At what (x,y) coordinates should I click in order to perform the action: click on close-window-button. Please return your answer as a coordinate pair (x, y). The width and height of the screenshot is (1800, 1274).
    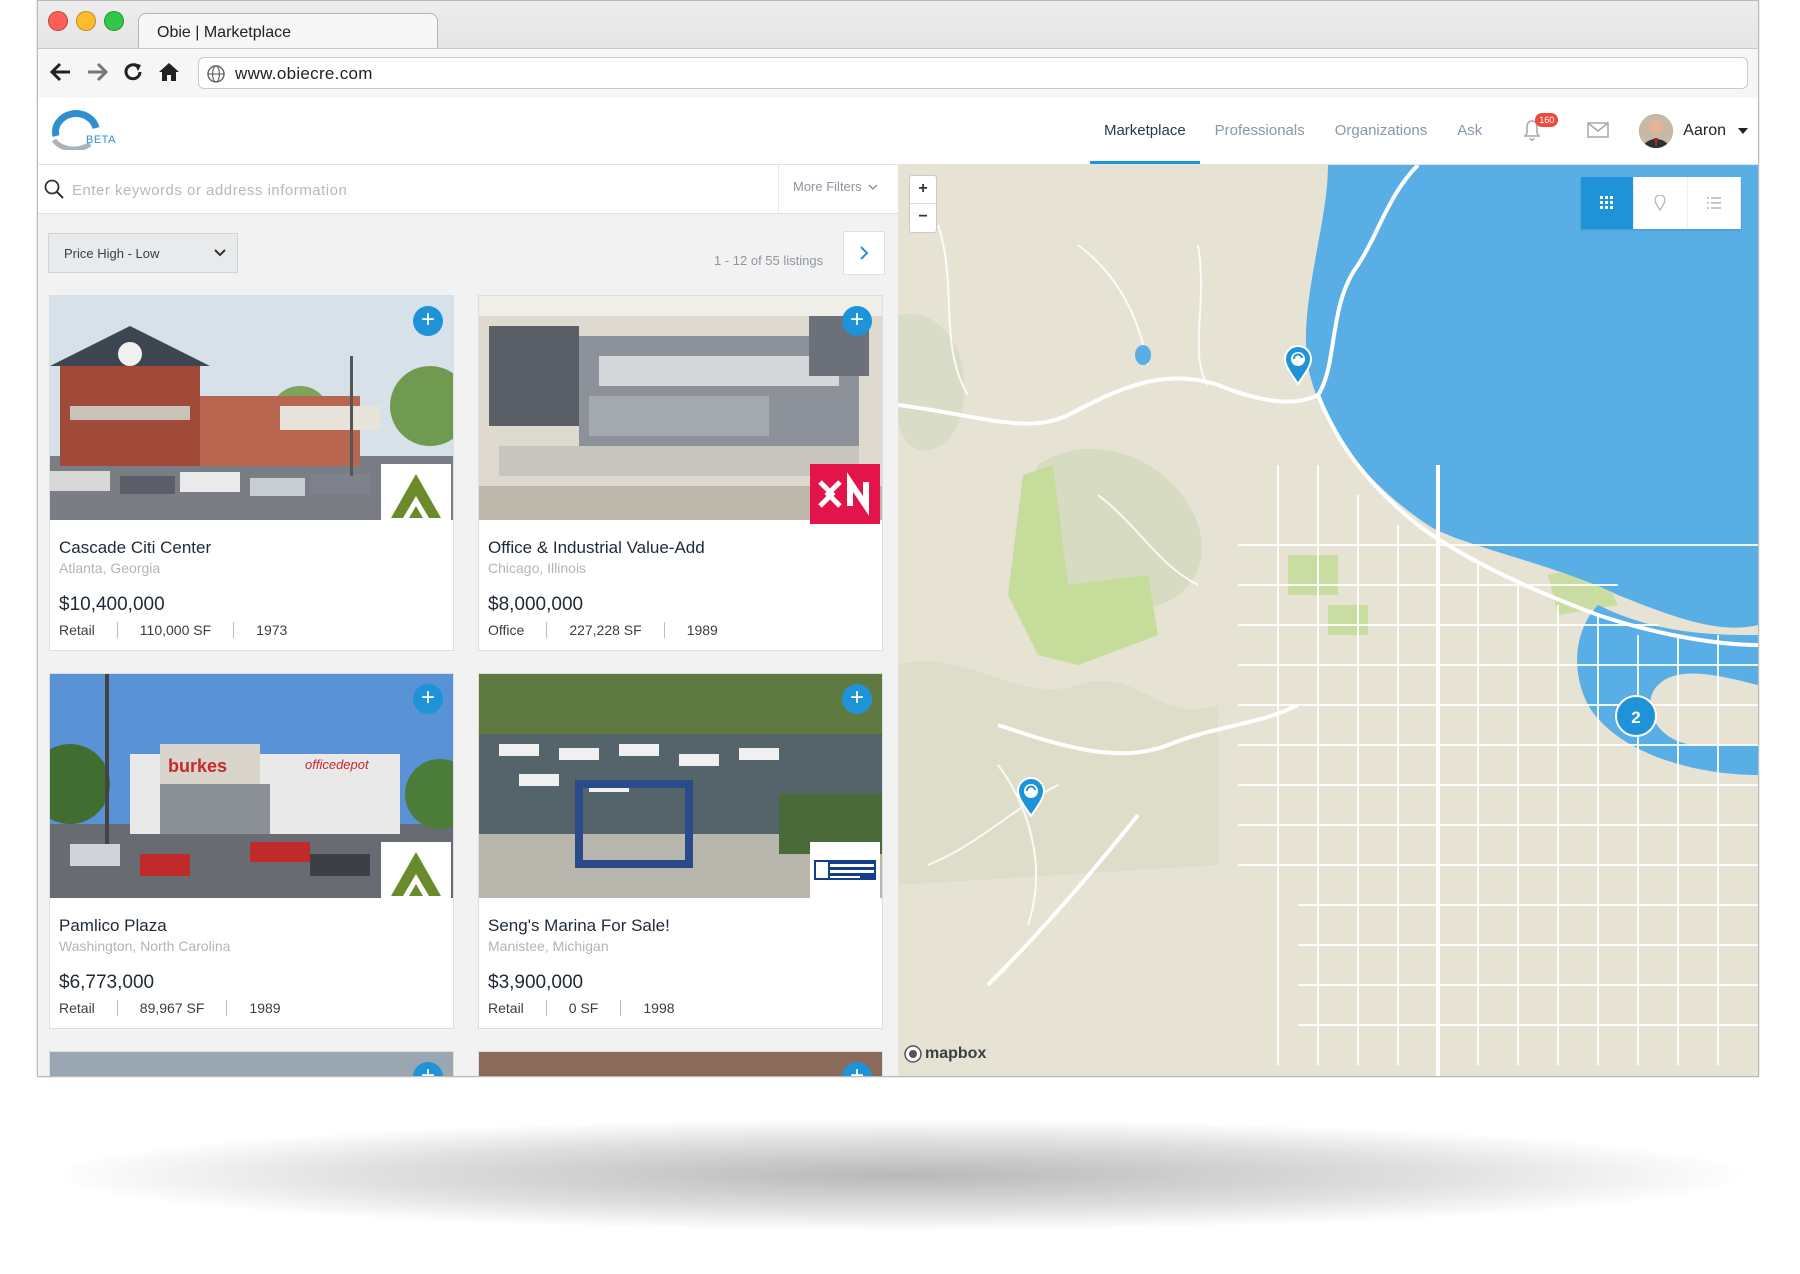
    Looking at the image, I should click on (58, 21).